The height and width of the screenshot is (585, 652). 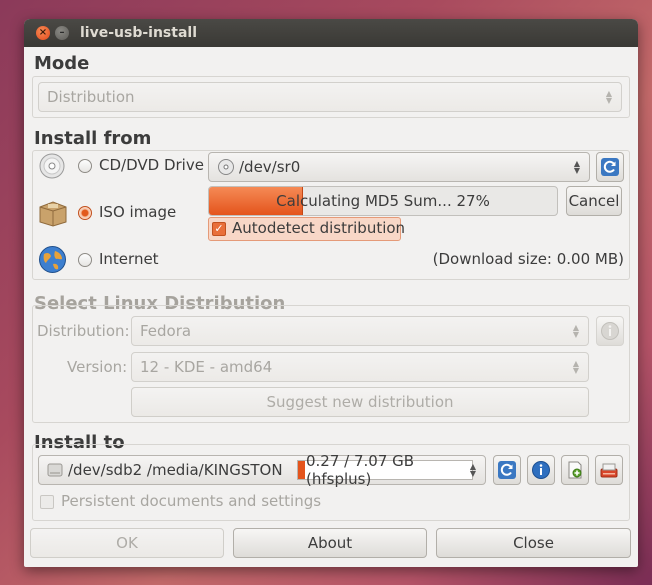 What do you see at coordinates (330, 97) in the screenshot?
I see `mode-combo: Distribution ▲ ▼` at bounding box center [330, 97].